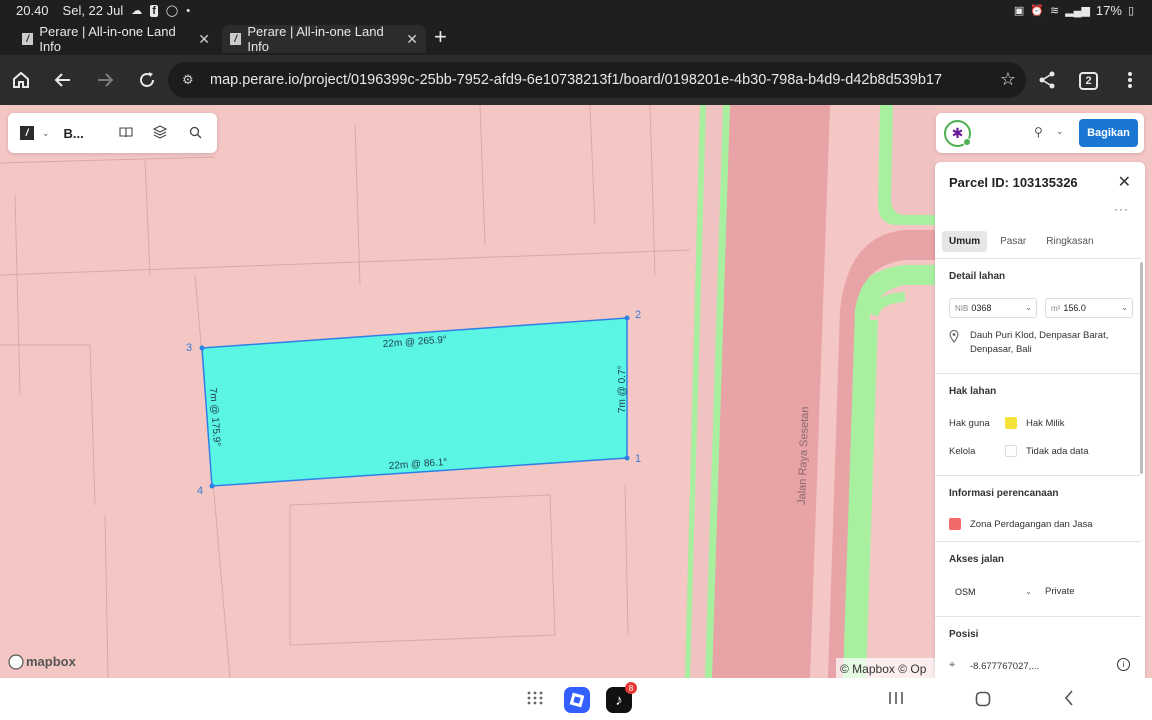  What do you see at coordinates (137, 11) in the screenshot?
I see `cloud-icon: ☁` at bounding box center [137, 11].